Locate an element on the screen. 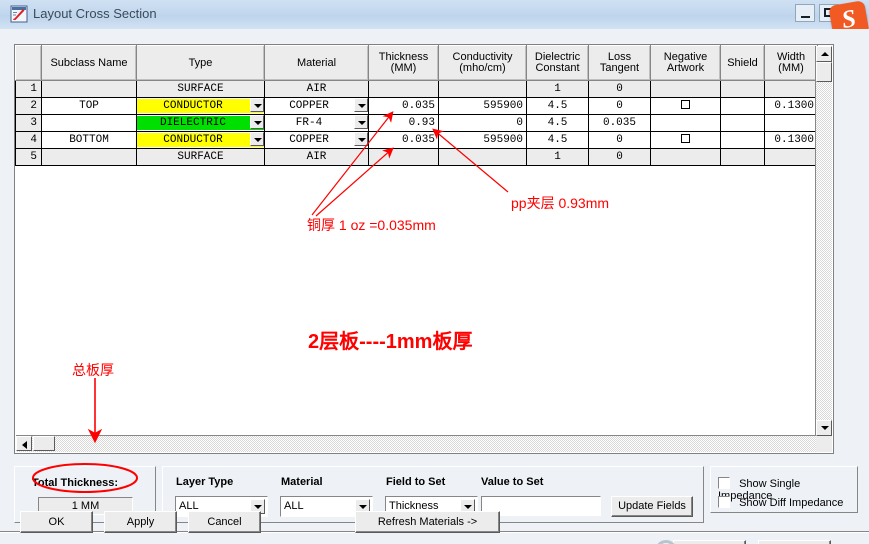 The height and width of the screenshot is (544, 869). material-filter-label: Material is located at coordinates (302, 482).